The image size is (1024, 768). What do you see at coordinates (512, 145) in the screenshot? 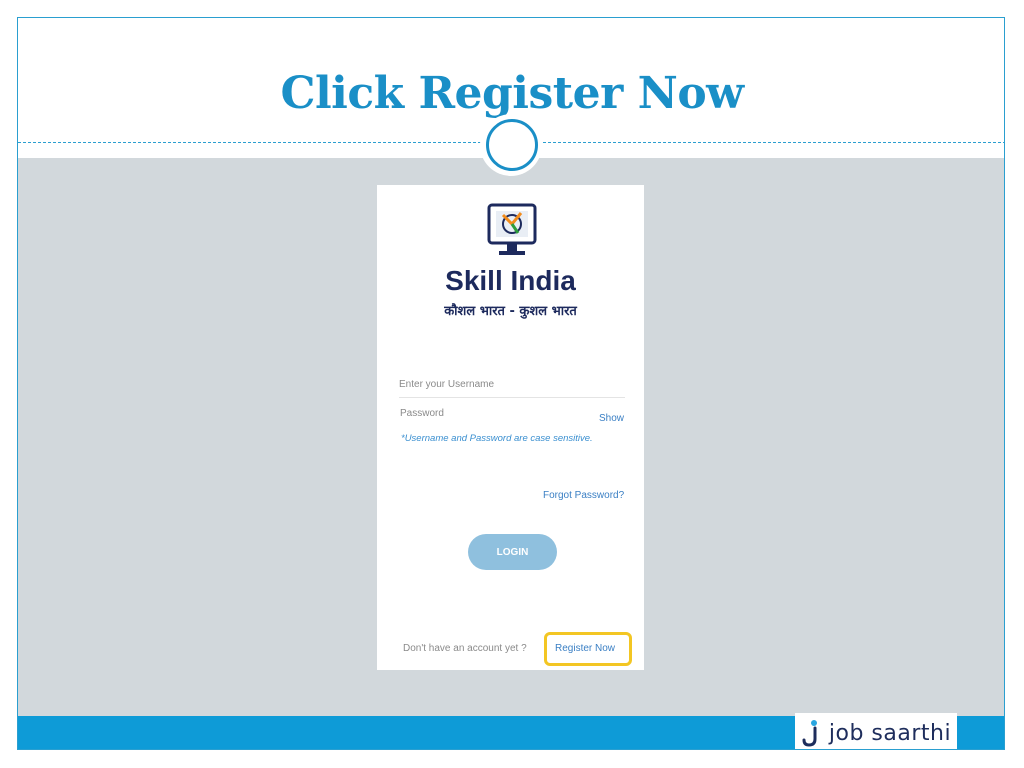
I see `divider-ornament-ring` at bounding box center [512, 145].